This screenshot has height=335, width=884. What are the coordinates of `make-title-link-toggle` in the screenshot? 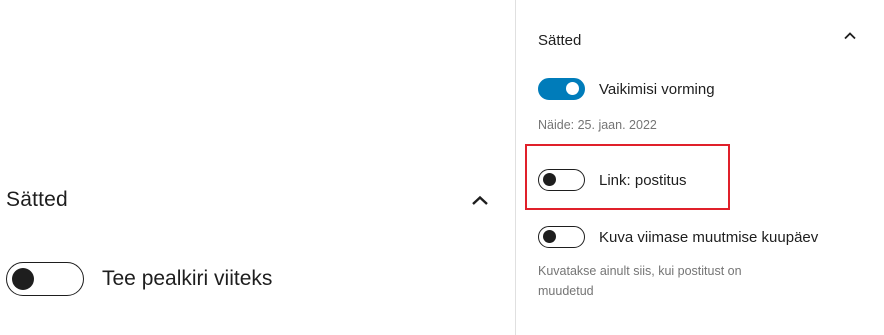 It's located at (45, 279).